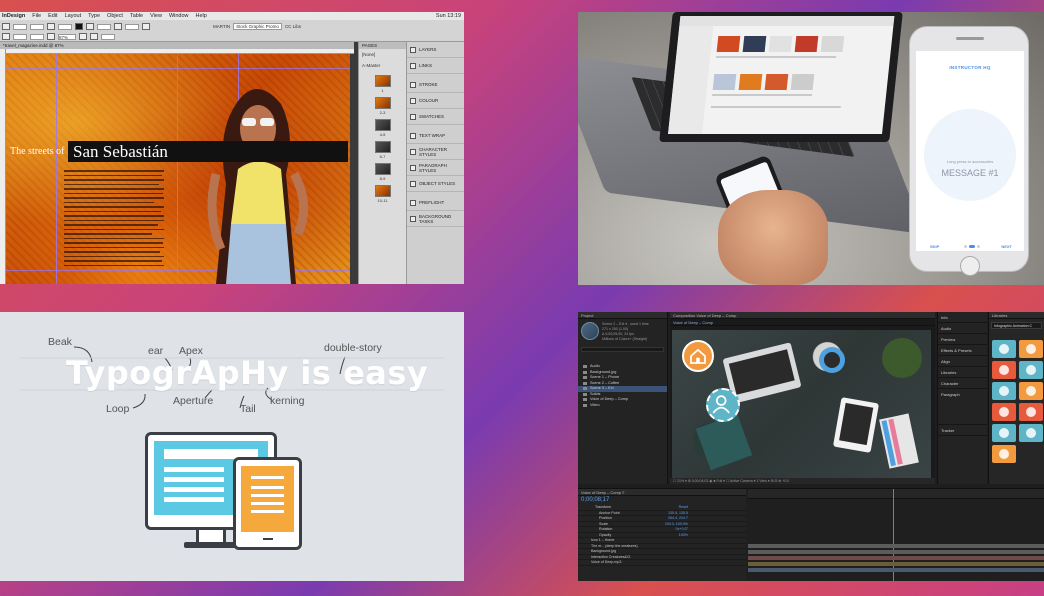 Image resolution: width=1044 pixels, height=596 pixels. What do you see at coordinates (20, 26) in the screenshot?
I see `x-field` at bounding box center [20, 26].